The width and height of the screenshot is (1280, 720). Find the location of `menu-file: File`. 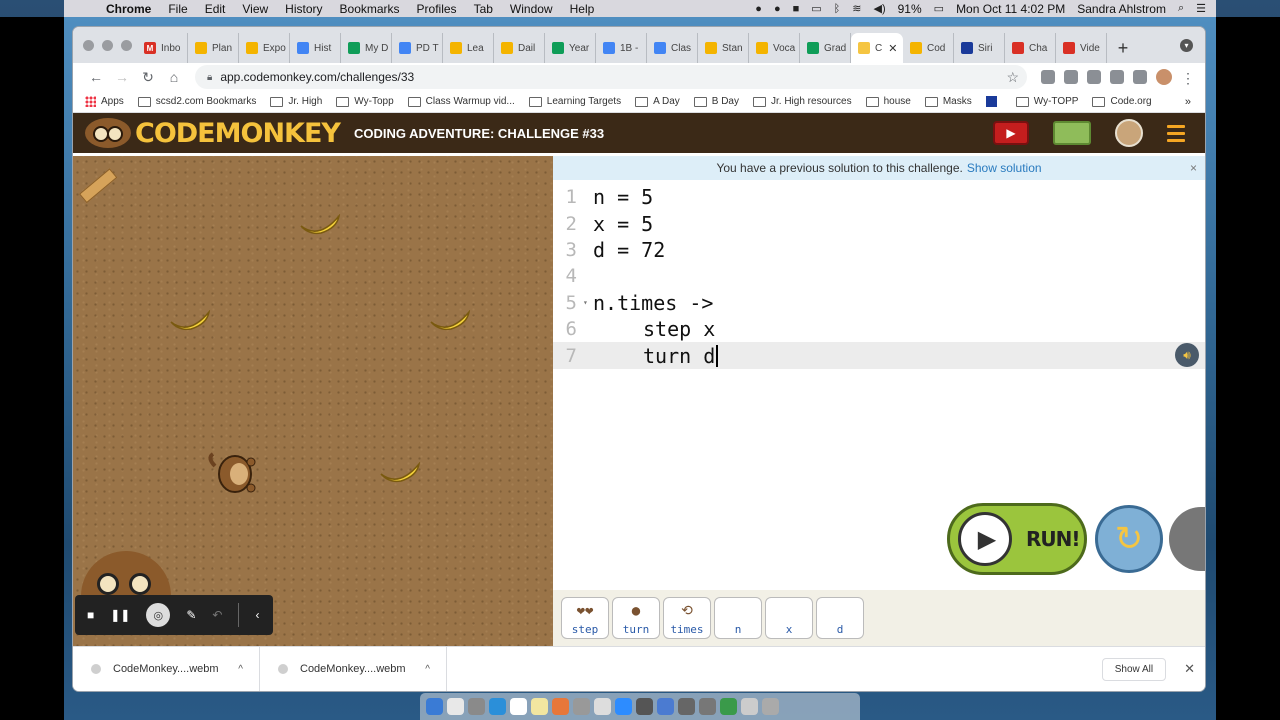

menu-file: File is located at coordinates (177, 9).